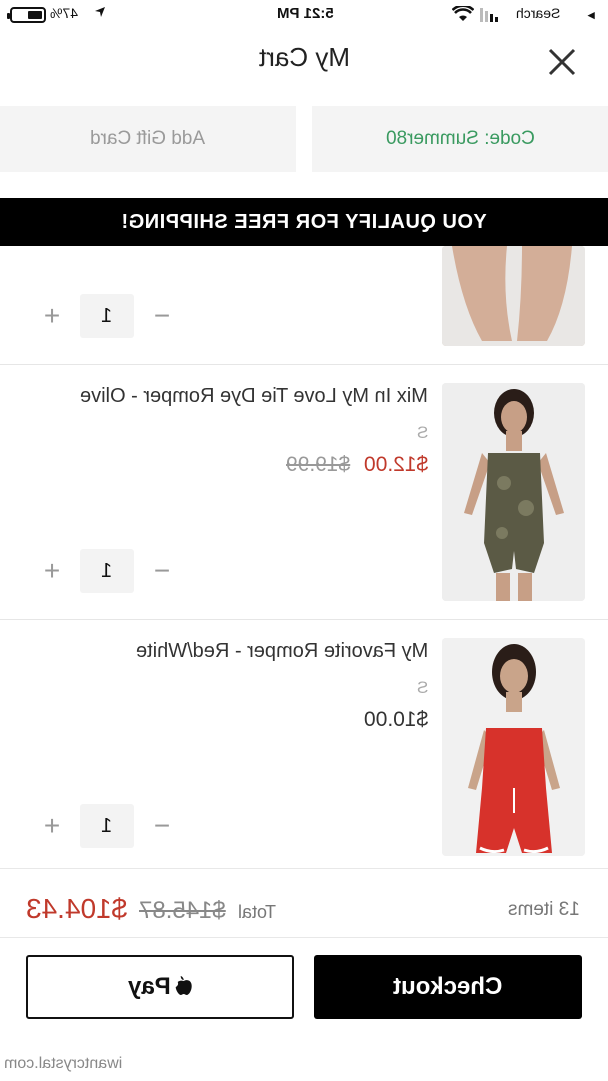 The width and height of the screenshot is (608, 1081). I want to click on status-time: 5:21 PM, so click(305, 13).